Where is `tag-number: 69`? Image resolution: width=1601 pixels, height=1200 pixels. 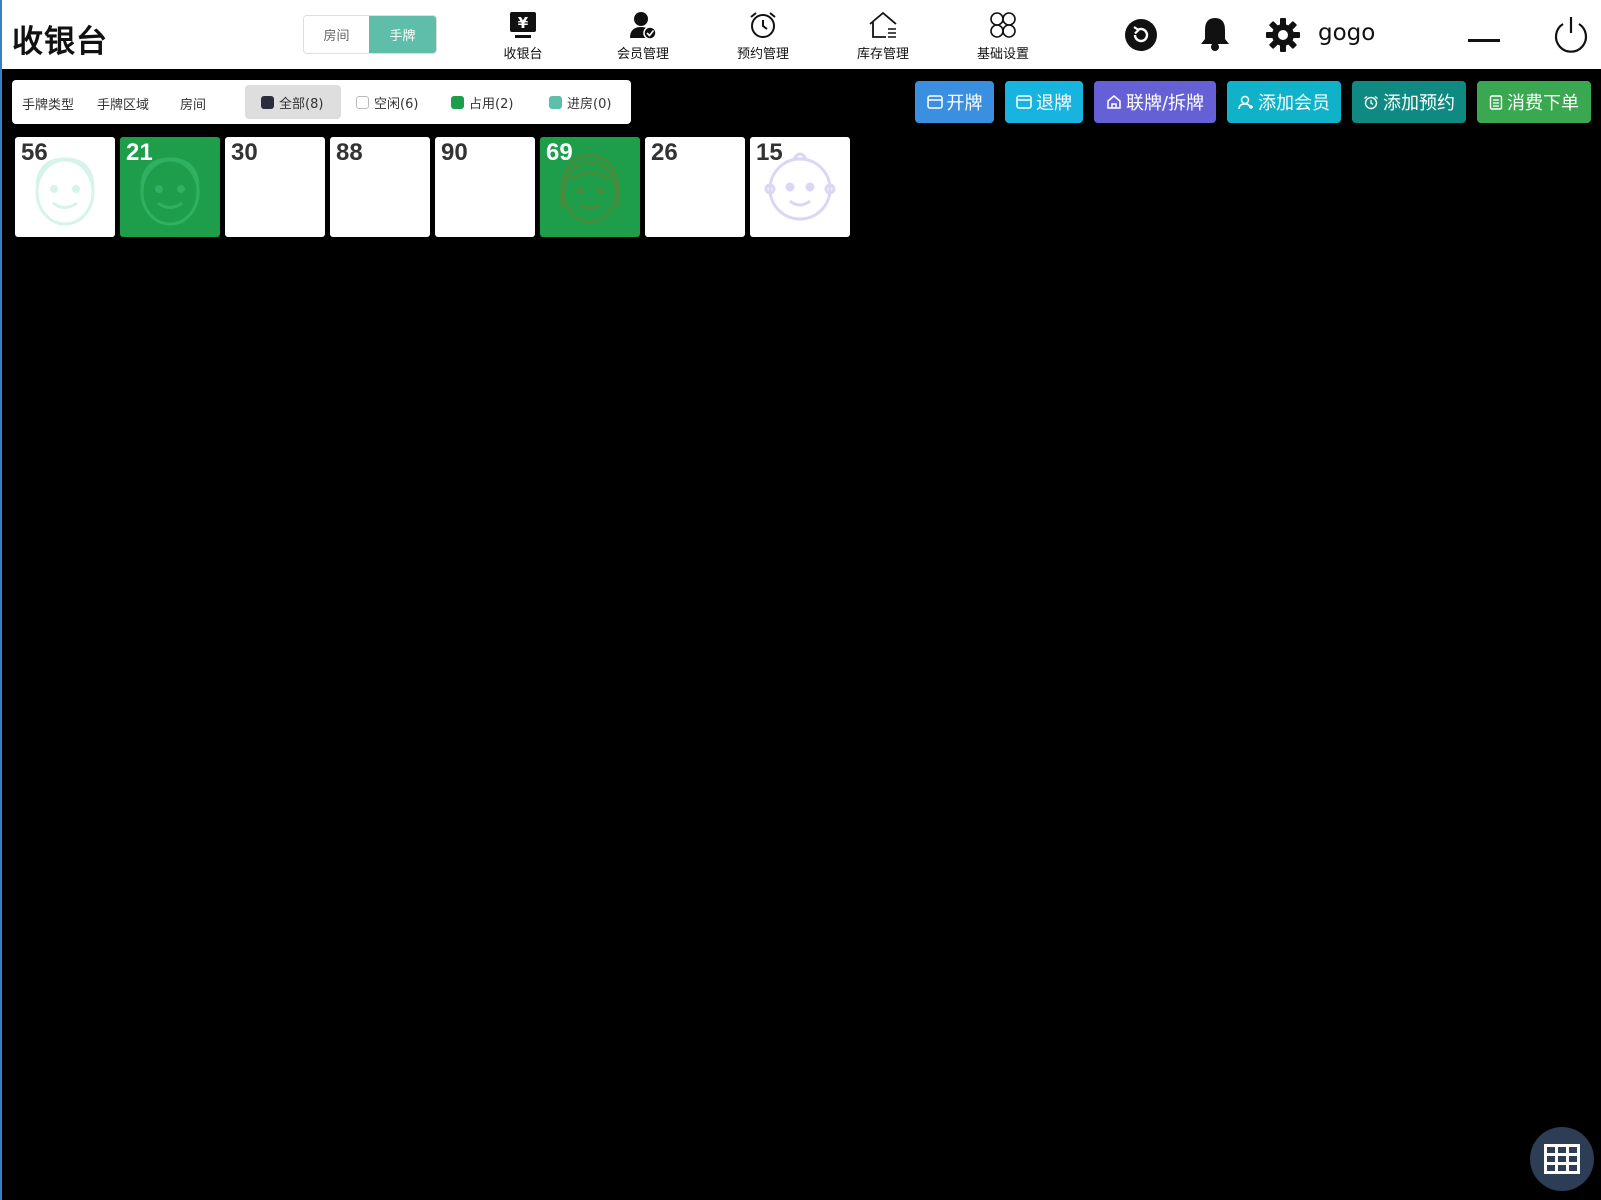 tag-number: 69 is located at coordinates (559, 152).